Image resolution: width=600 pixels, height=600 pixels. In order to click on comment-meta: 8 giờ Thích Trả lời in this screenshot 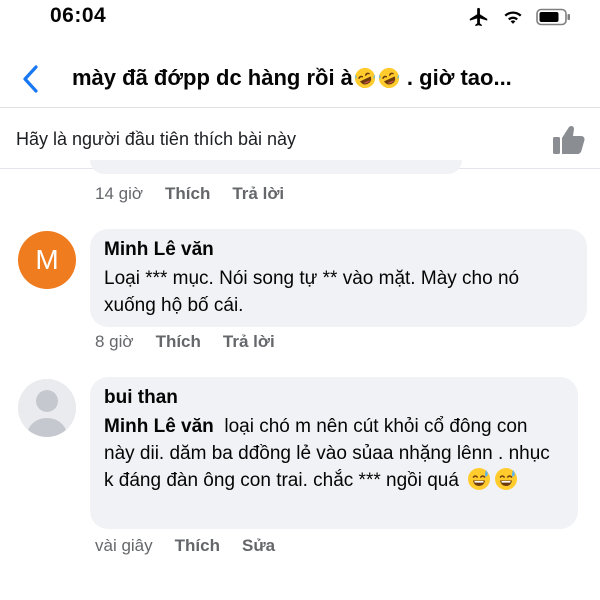, I will do `click(196, 342)`.